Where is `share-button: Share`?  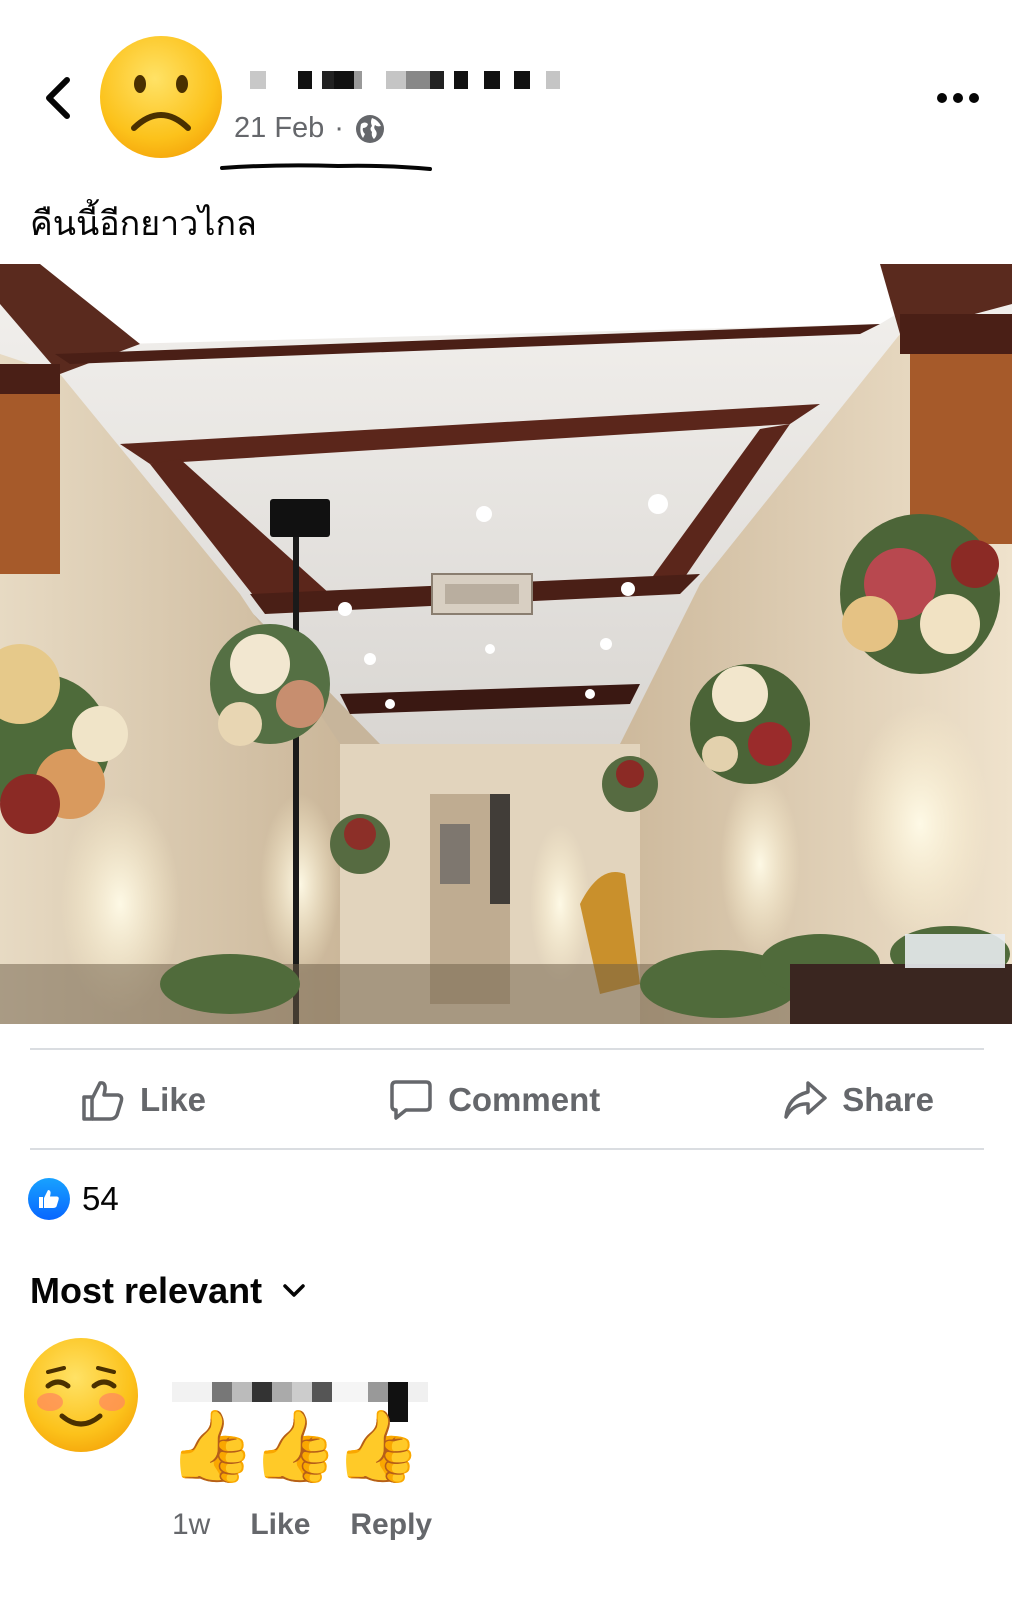
share-button: Share is located at coordinates (858, 1100).